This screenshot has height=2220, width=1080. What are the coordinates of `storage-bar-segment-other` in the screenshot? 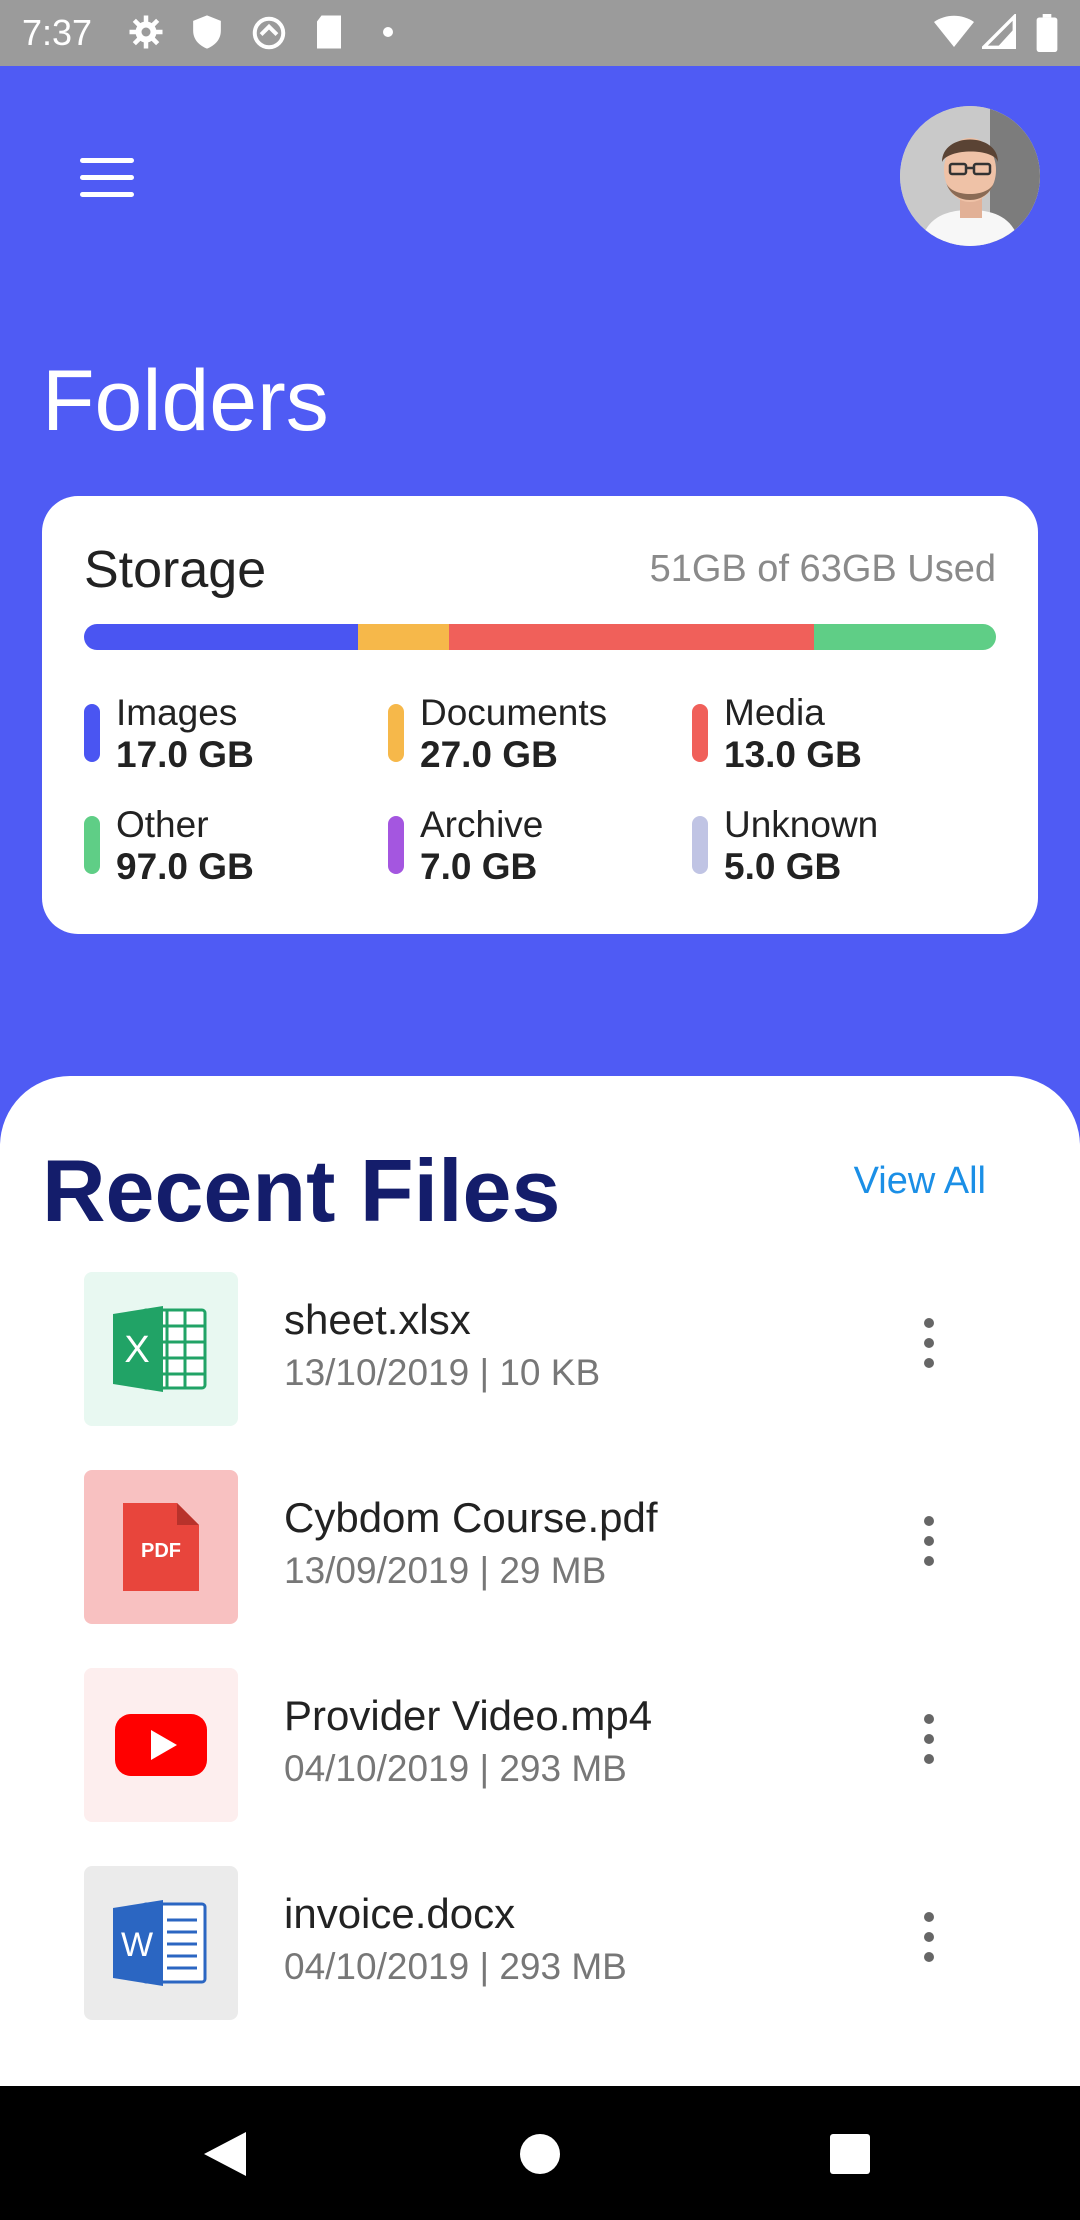 It's located at (904, 637).